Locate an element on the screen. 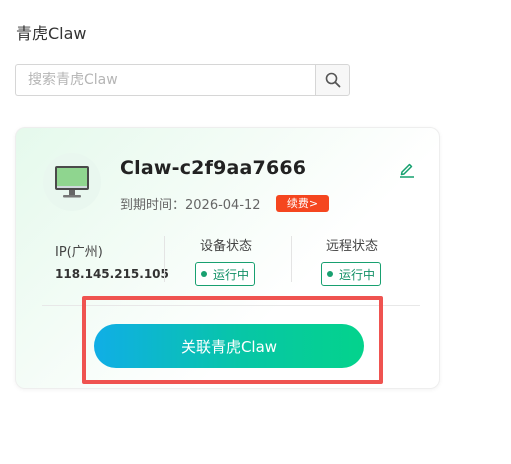 The height and width of the screenshot is (464, 511). expiry-date: 2026-04-12 is located at coordinates (223, 205).